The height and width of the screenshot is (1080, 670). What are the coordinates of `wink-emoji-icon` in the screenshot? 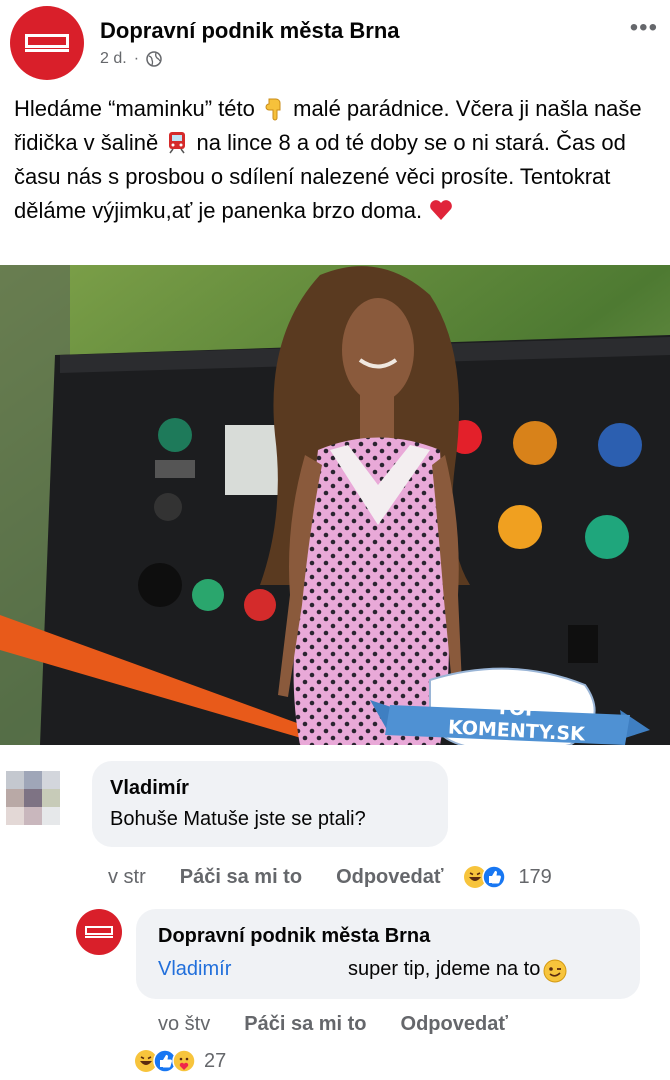 It's located at (555, 971).